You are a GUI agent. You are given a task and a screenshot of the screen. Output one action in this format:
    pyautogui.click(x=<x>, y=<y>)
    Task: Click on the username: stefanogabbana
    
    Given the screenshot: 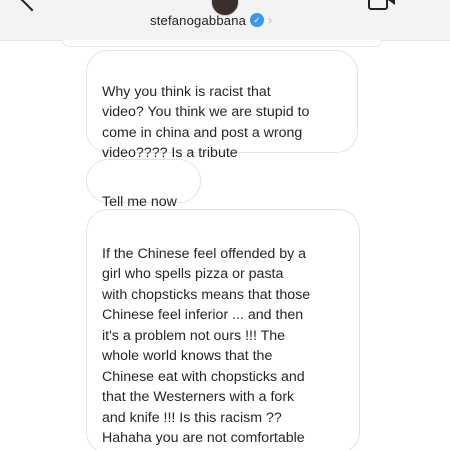 What is the action you would take?
    pyautogui.click(x=198, y=20)
    